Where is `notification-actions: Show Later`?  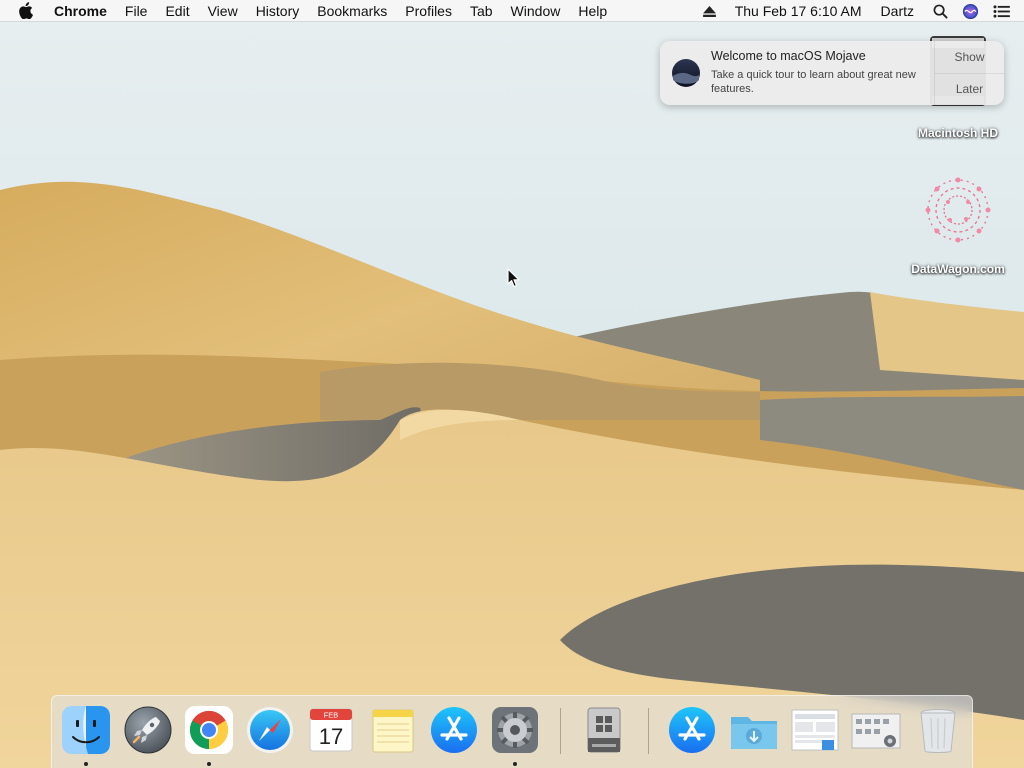
notification-actions: Show Later is located at coordinates (969, 73).